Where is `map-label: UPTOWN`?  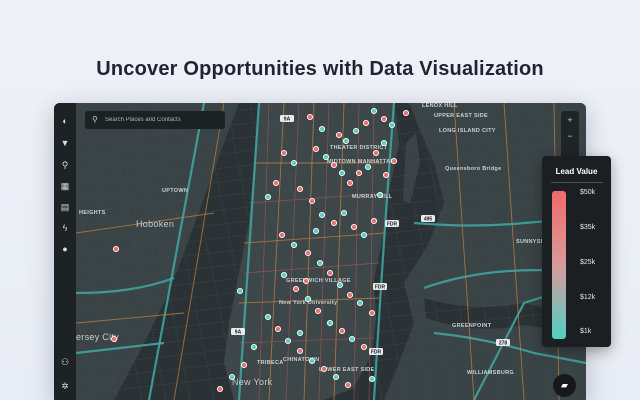 map-label: UPTOWN is located at coordinates (175, 191).